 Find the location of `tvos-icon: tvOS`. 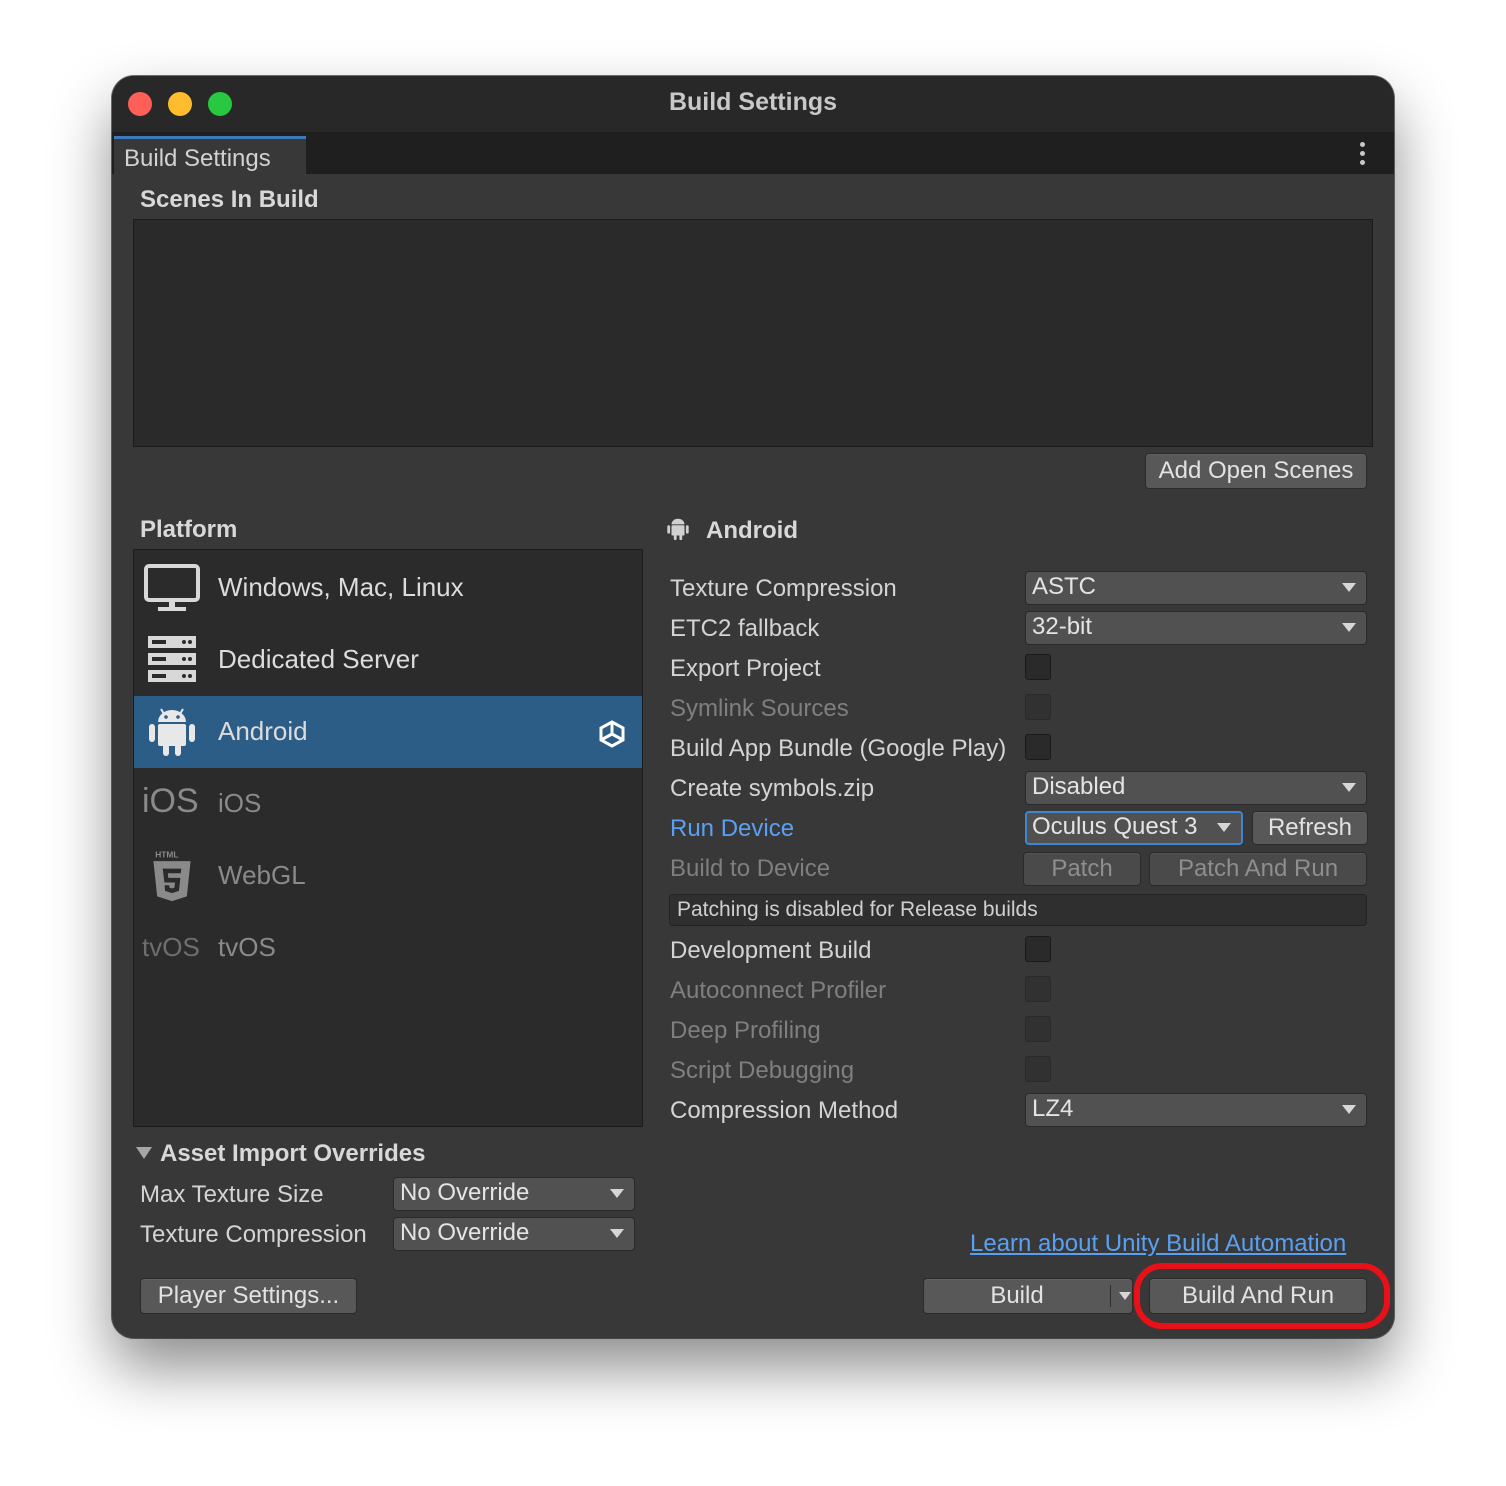

tvos-icon: tvOS is located at coordinates (171, 947).